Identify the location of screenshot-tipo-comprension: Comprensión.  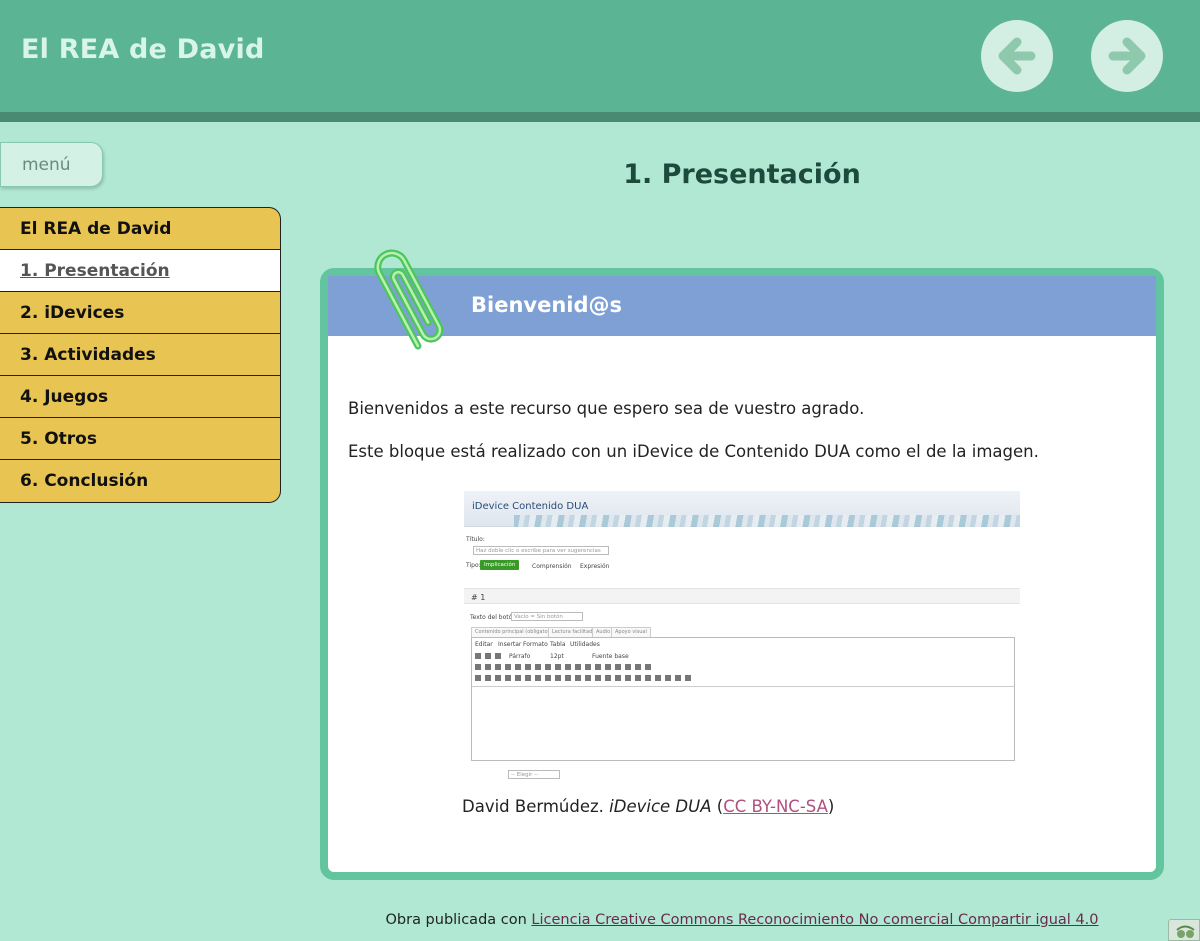
(552, 566).